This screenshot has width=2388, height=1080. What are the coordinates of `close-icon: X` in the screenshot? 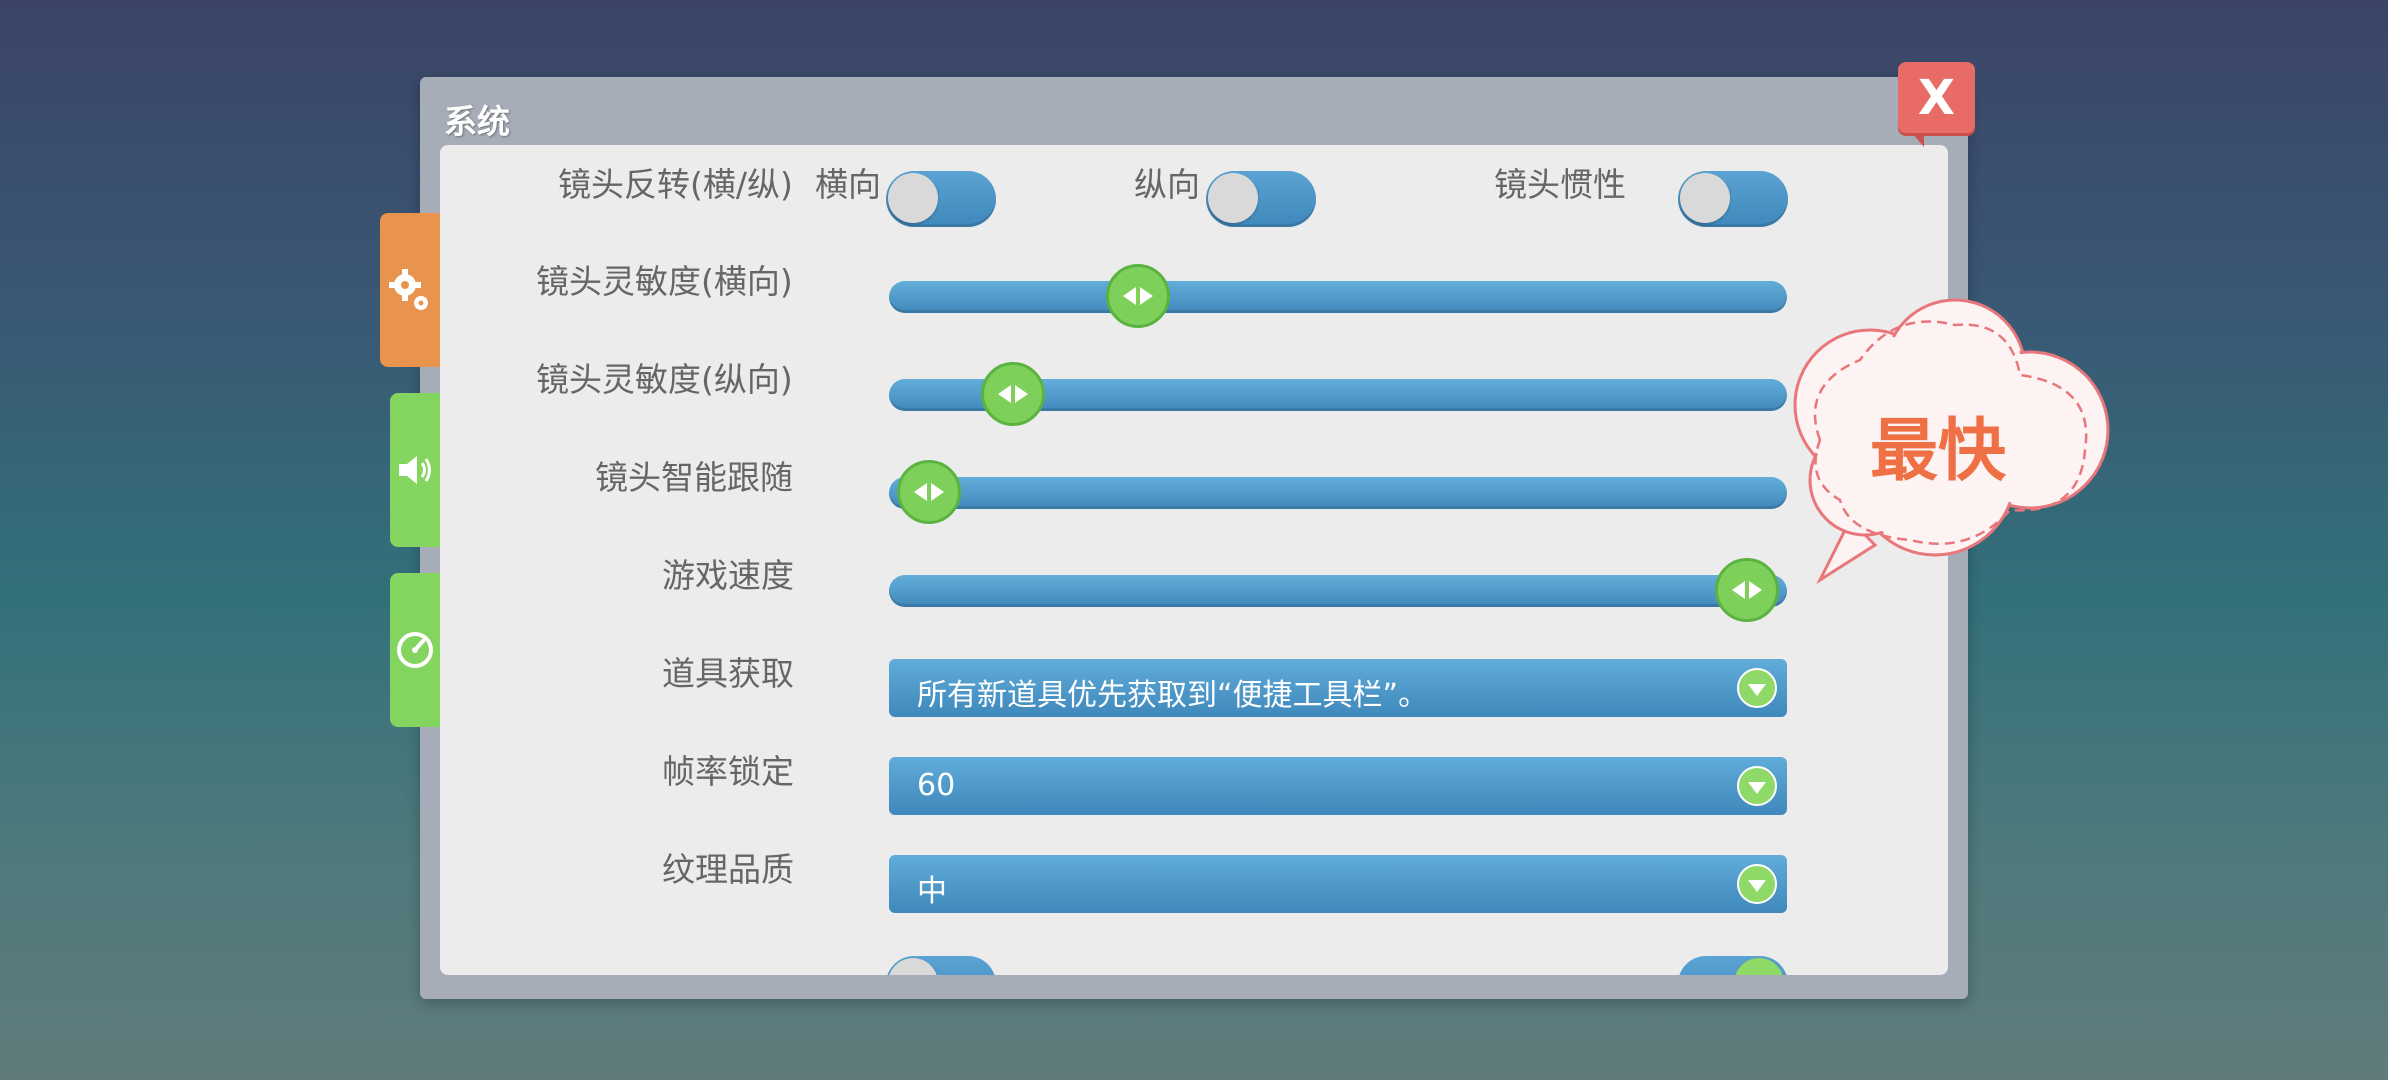 It's located at (1936, 97).